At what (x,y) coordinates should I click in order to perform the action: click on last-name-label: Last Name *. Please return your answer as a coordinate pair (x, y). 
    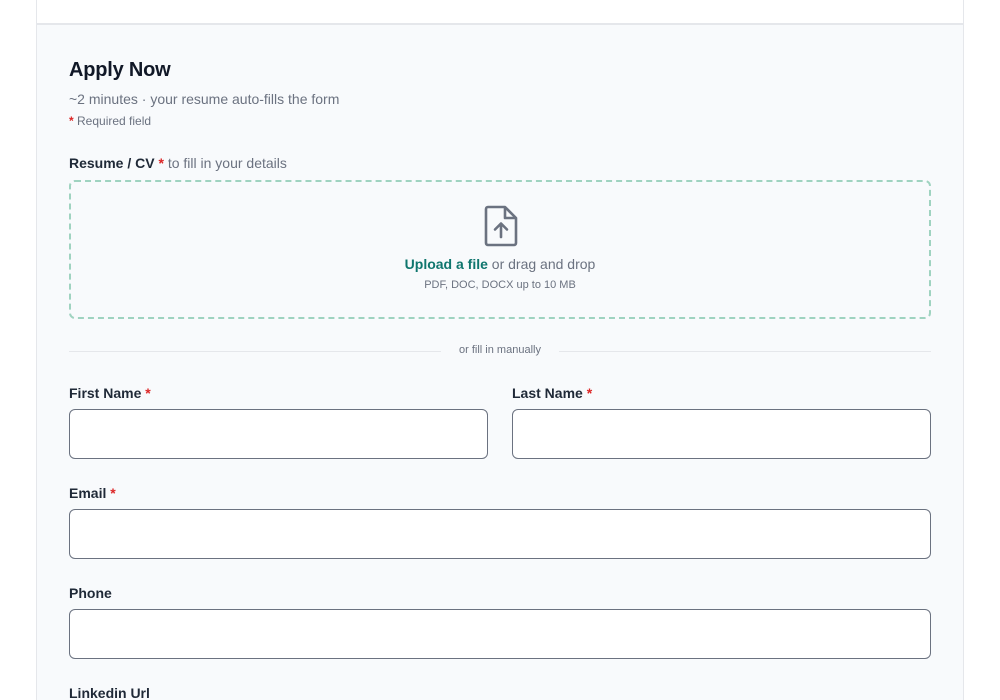
    Looking at the image, I should click on (552, 393).